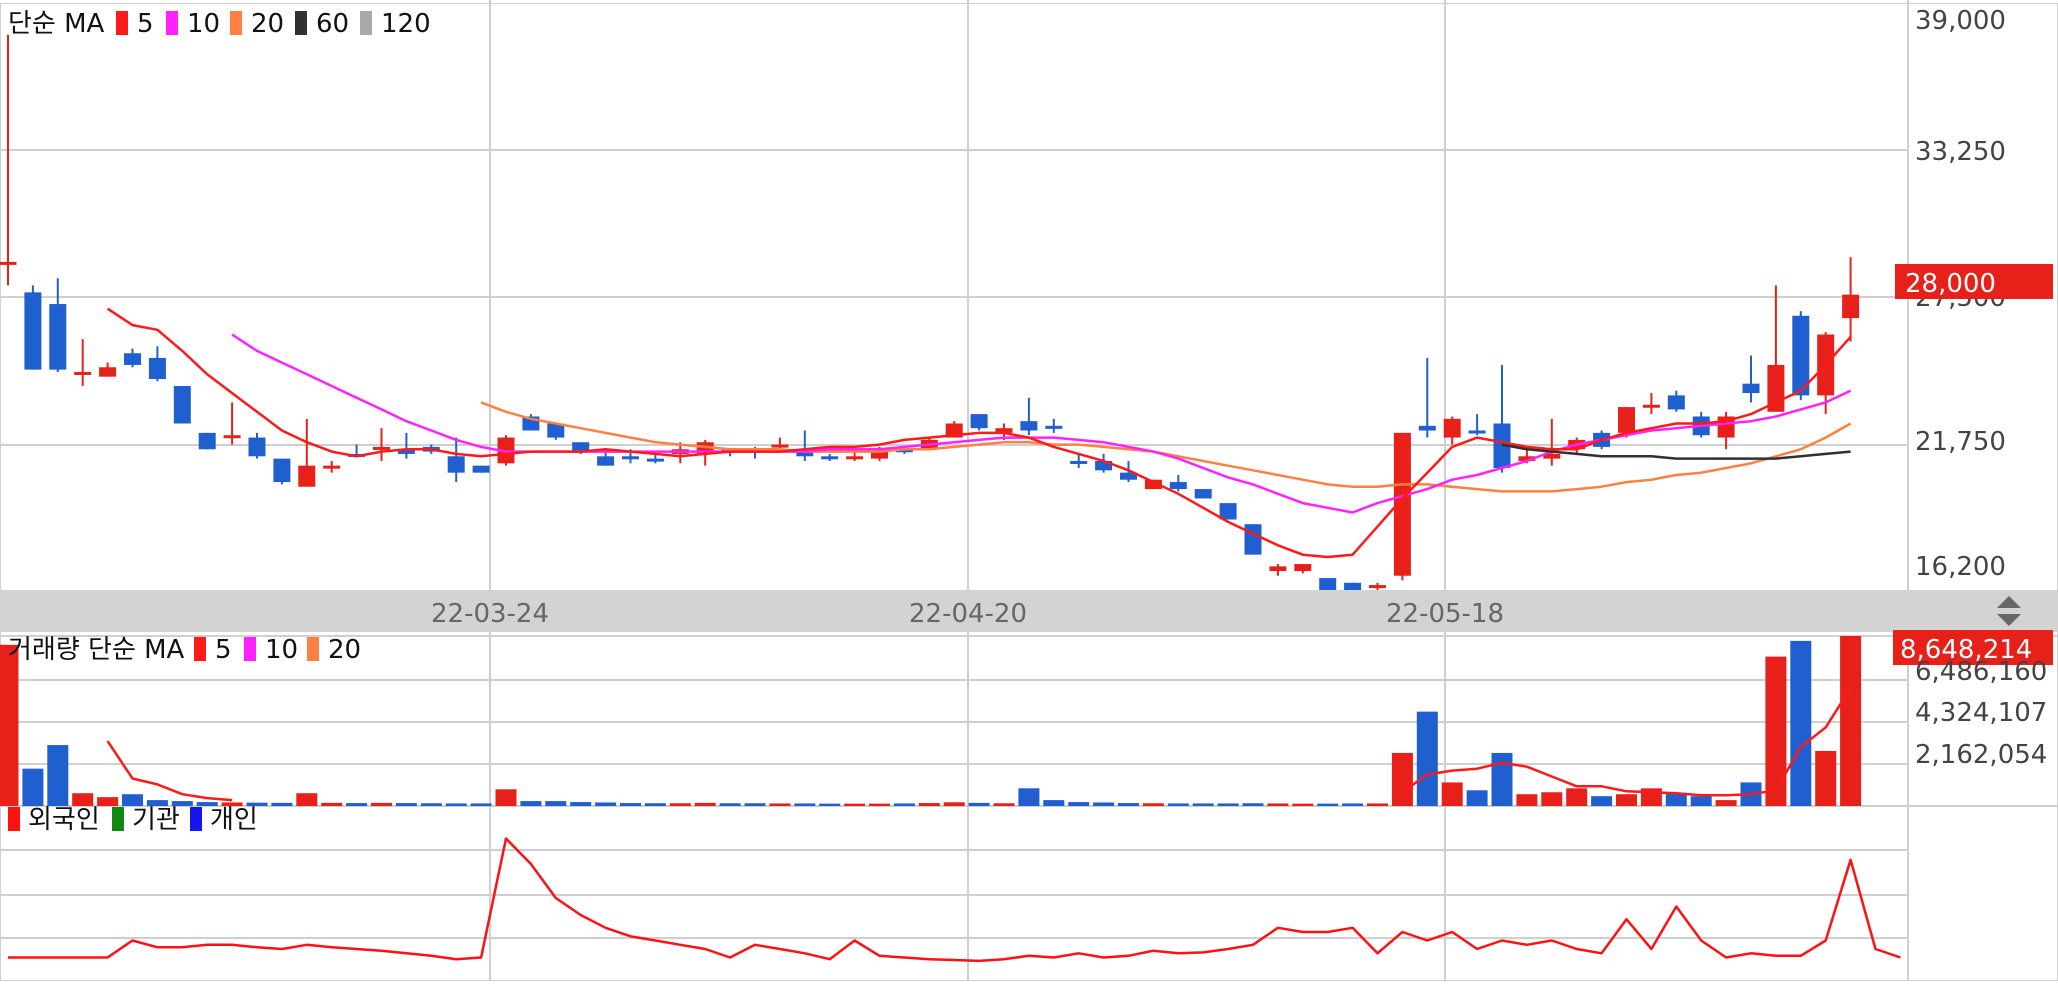  I want to click on volume-ma5-line, so click(979, 744).